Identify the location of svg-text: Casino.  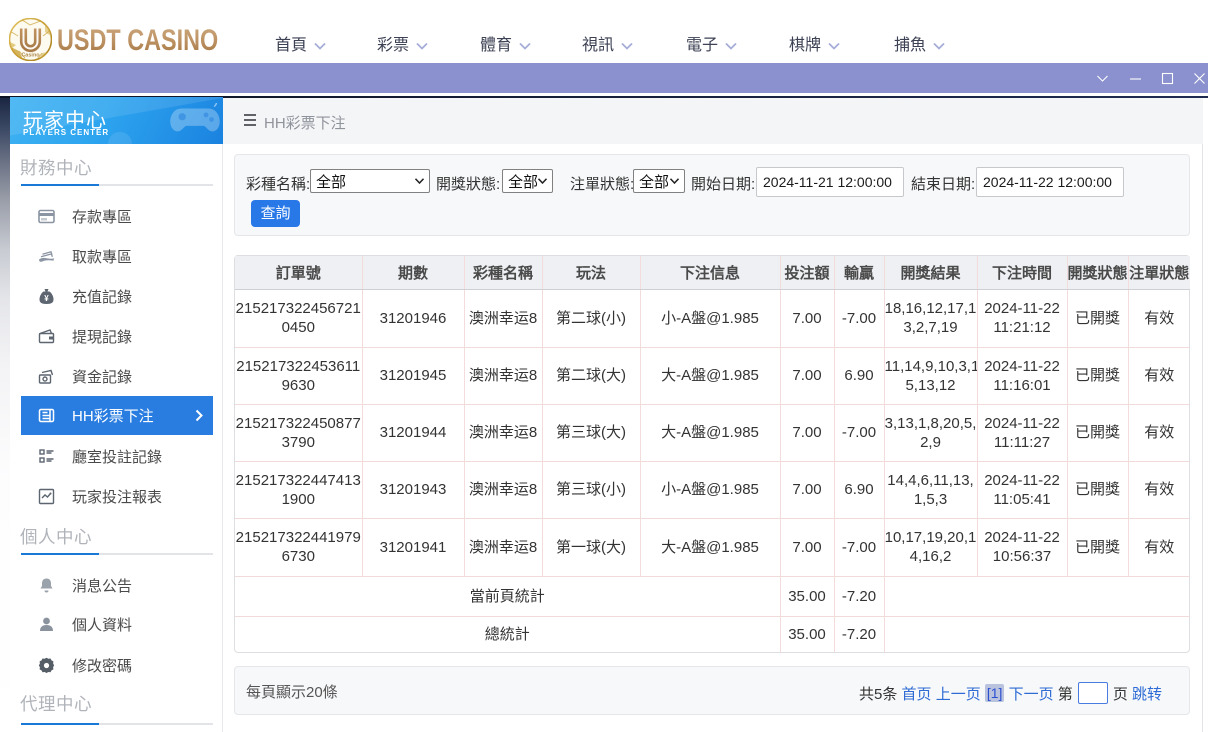
(30, 56).